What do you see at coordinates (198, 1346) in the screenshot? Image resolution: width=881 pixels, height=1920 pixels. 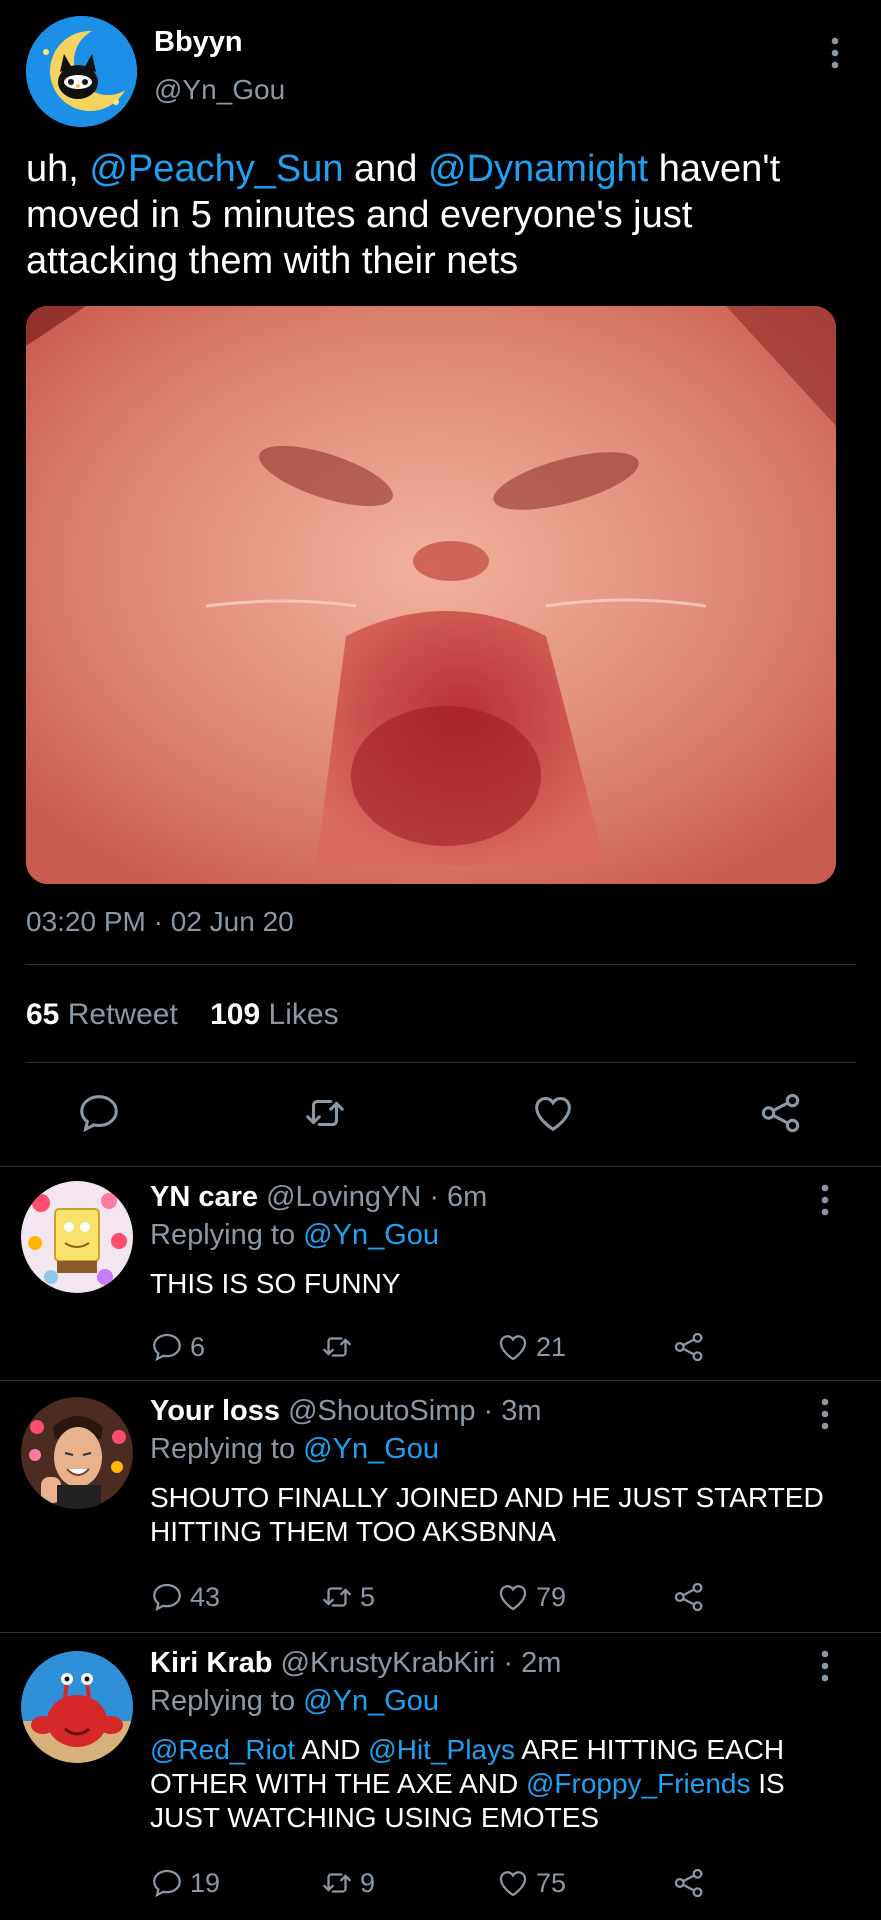 I see `reply-count: 6` at bounding box center [198, 1346].